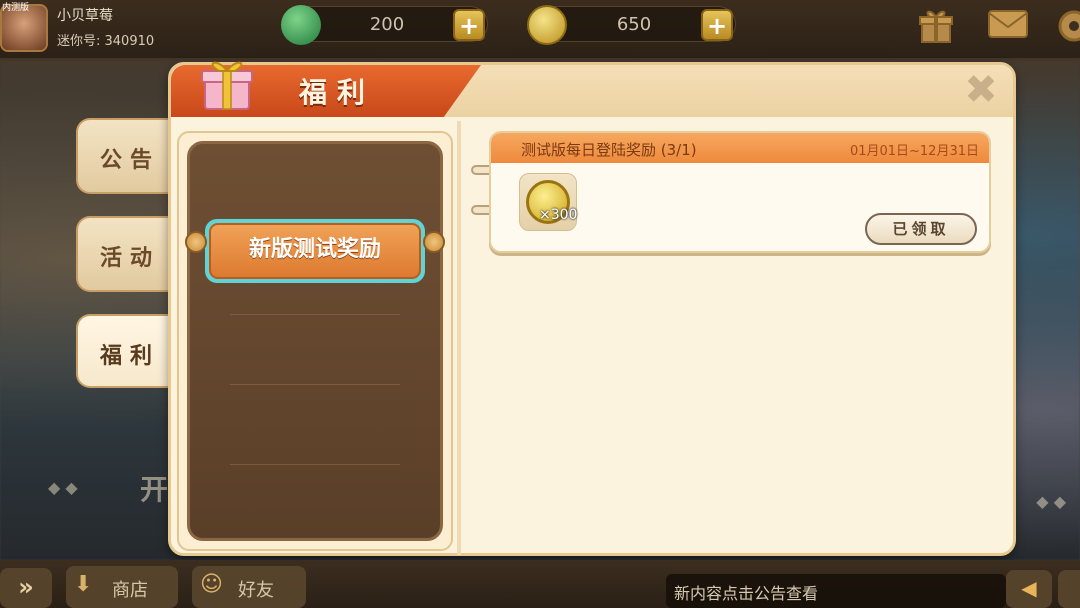  What do you see at coordinates (1029, 589) in the screenshot?
I see `sound-icon: ◀` at bounding box center [1029, 589].